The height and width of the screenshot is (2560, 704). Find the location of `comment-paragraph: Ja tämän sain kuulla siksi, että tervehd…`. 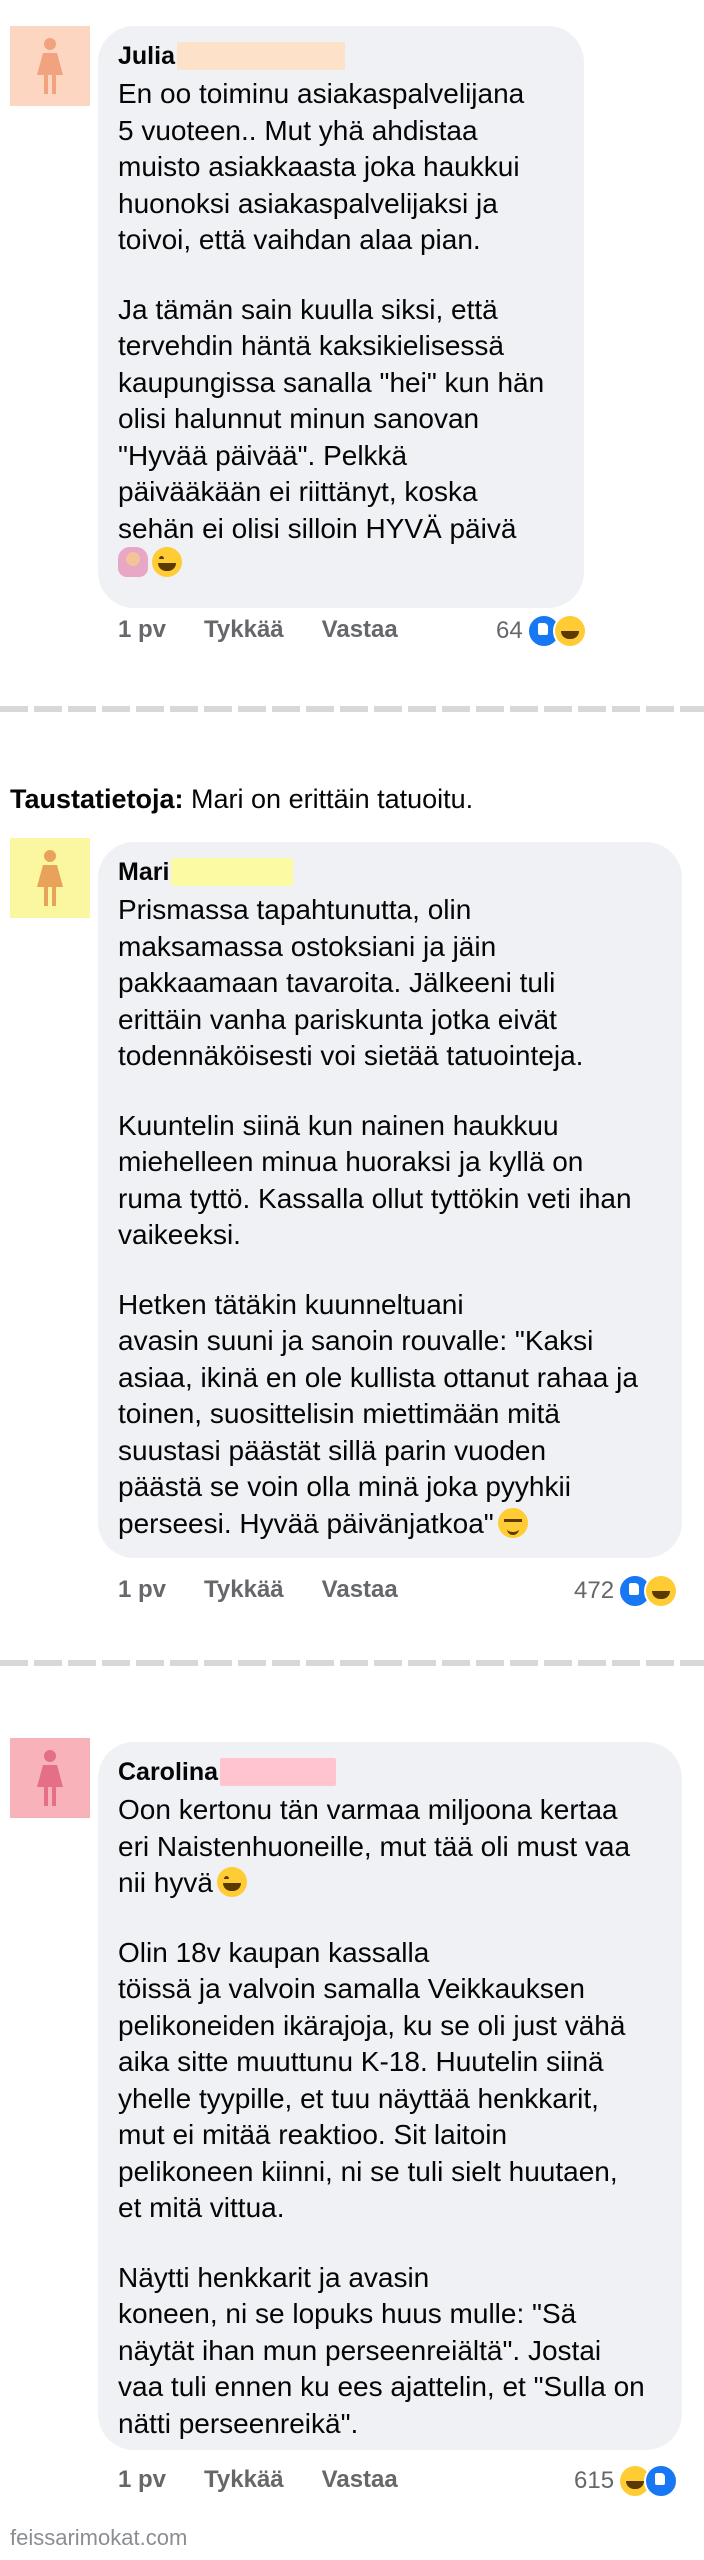

comment-paragraph: Ja tämän sain kuulla siksi, että tervehd… is located at coordinates (331, 418).